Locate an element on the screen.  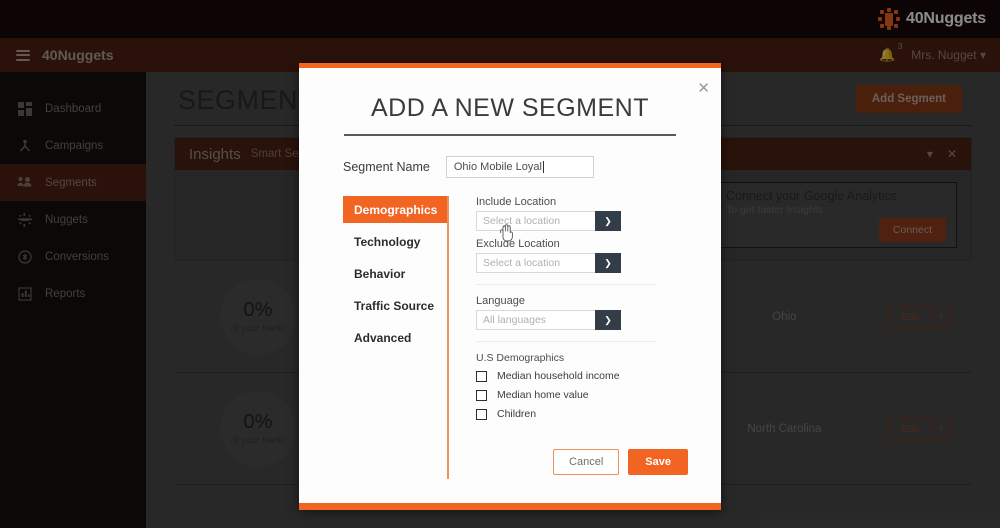
language-value: All languages is located at coordinates (535, 320).